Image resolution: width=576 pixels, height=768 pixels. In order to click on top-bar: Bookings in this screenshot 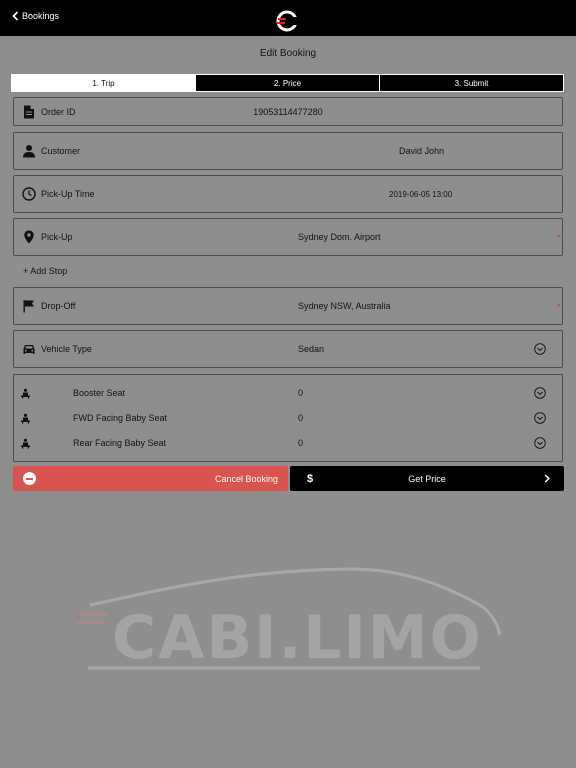, I will do `click(288, 18)`.